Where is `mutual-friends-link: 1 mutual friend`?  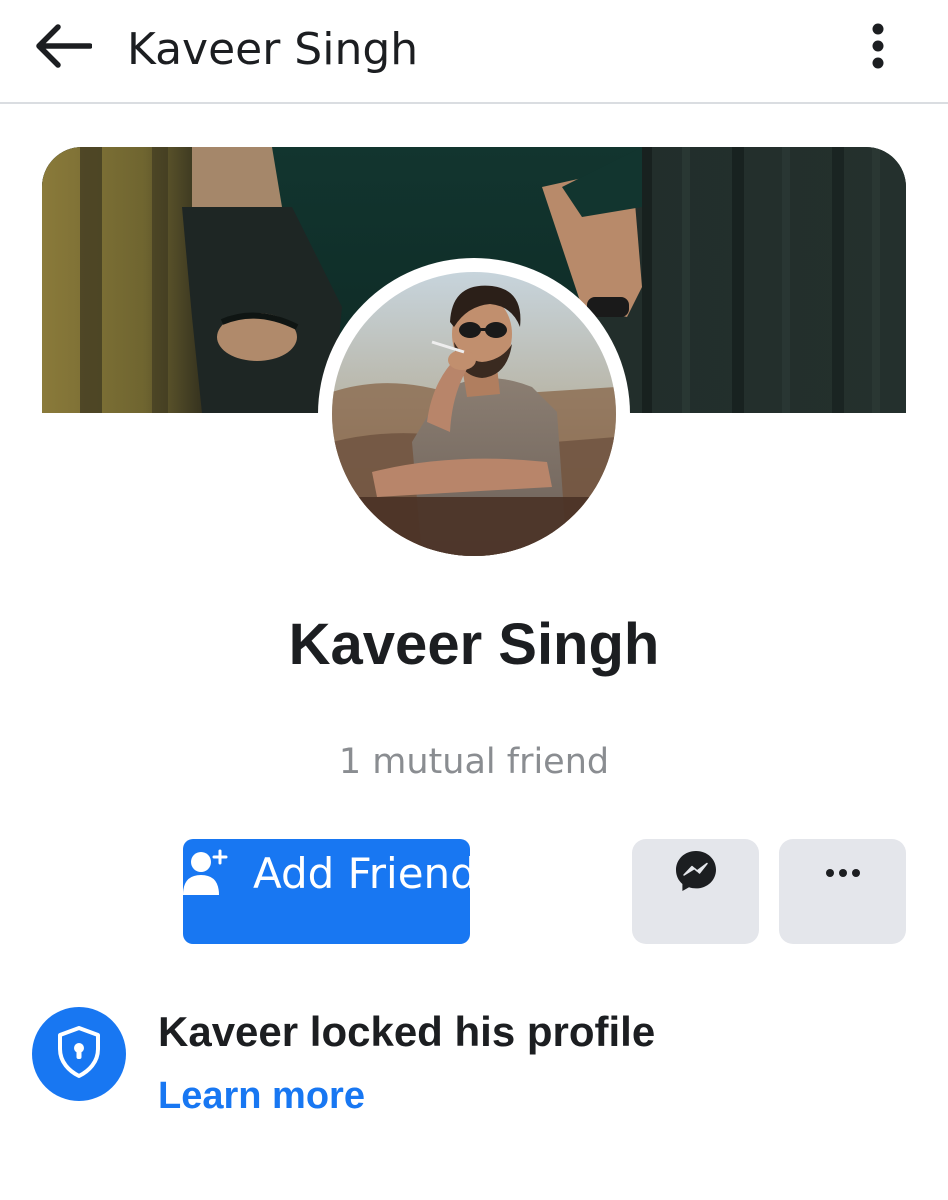 mutual-friends-link: 1 mutual friend is located at coordinates (474, 762).